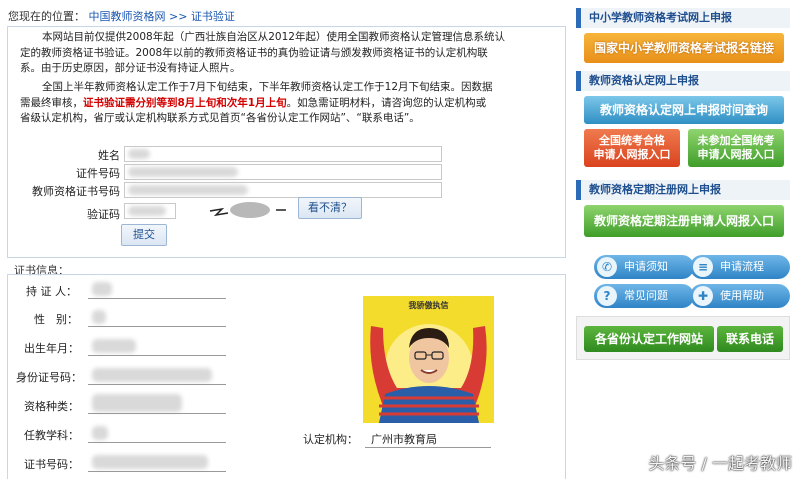 The image size is (800, 479). I want to click on contact-phone-button: 联系电话, so click(750, 339).